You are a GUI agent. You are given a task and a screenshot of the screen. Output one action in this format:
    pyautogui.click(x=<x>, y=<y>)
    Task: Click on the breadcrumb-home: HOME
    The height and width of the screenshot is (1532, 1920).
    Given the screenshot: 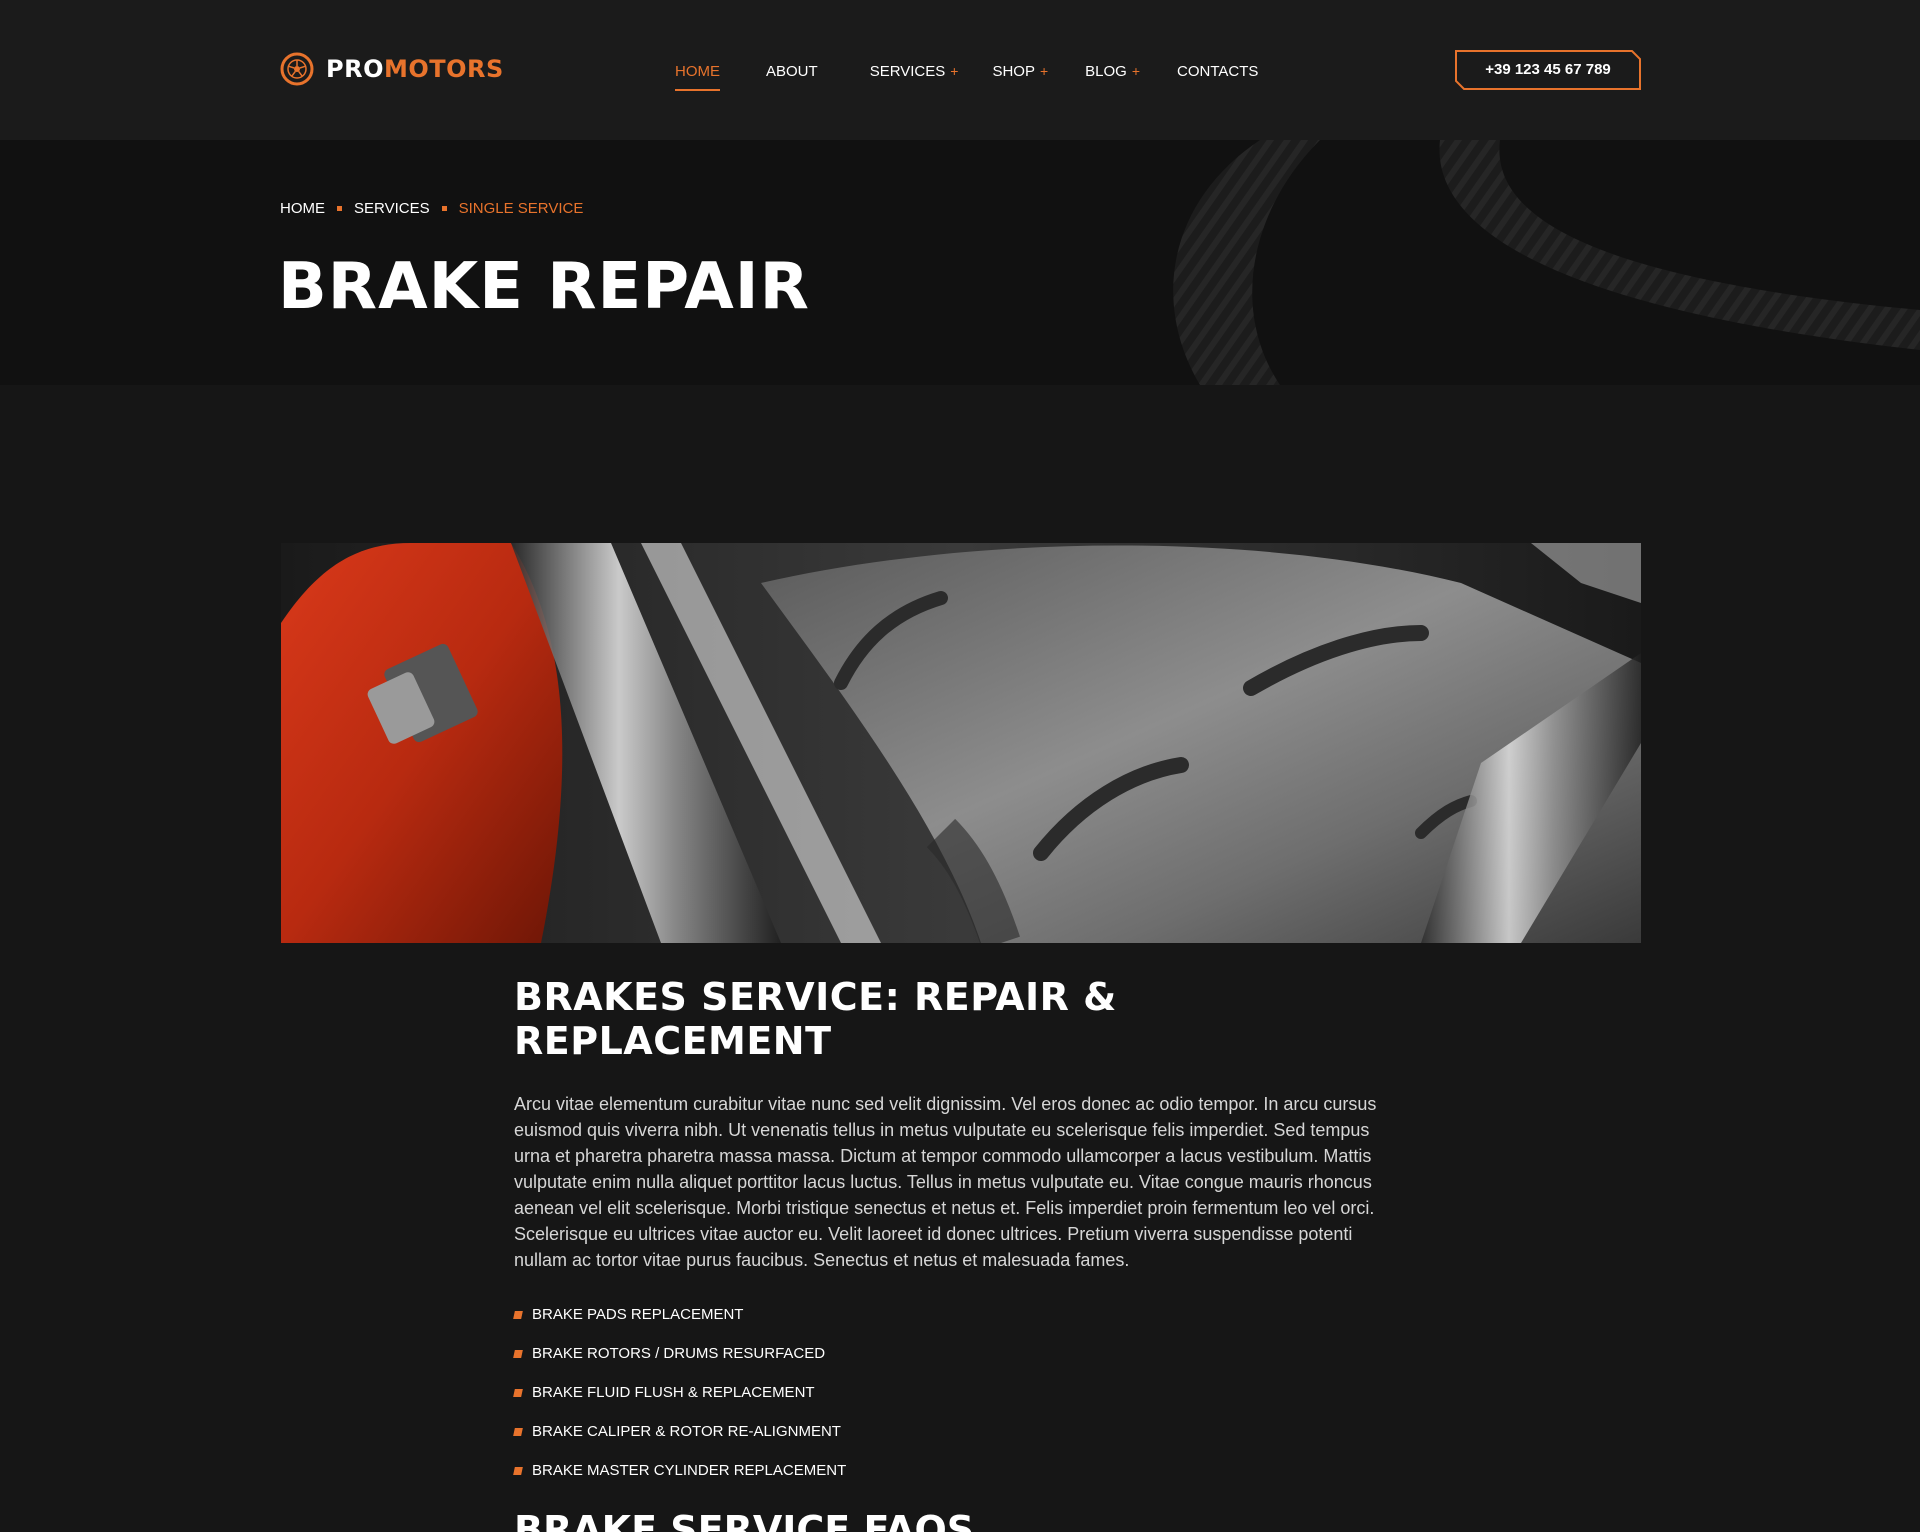 What is the action you would take?
    pyautogui.click(x=302, y=208)
    